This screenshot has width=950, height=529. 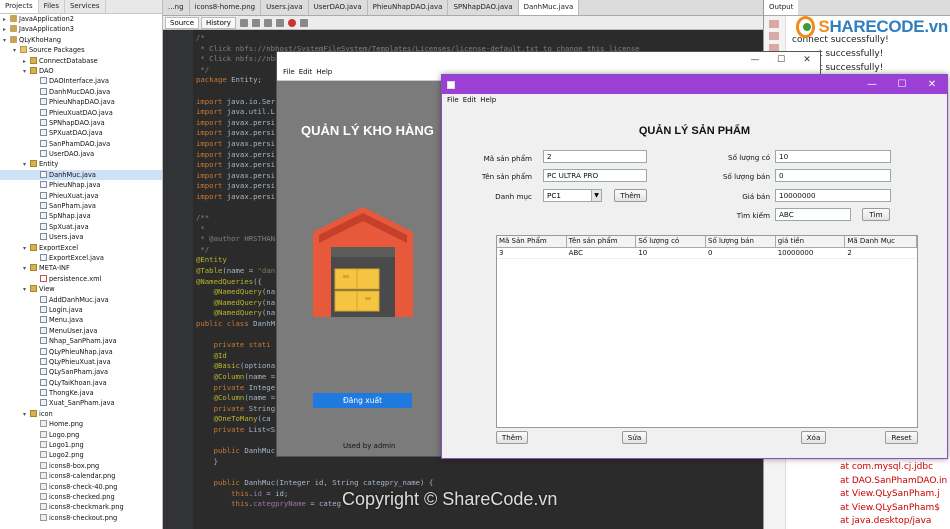 What do you see at coordinates (81, 372) in the screenshot?
I see `tree-item: QLySanPham.java` at bounding box center [81, 372].